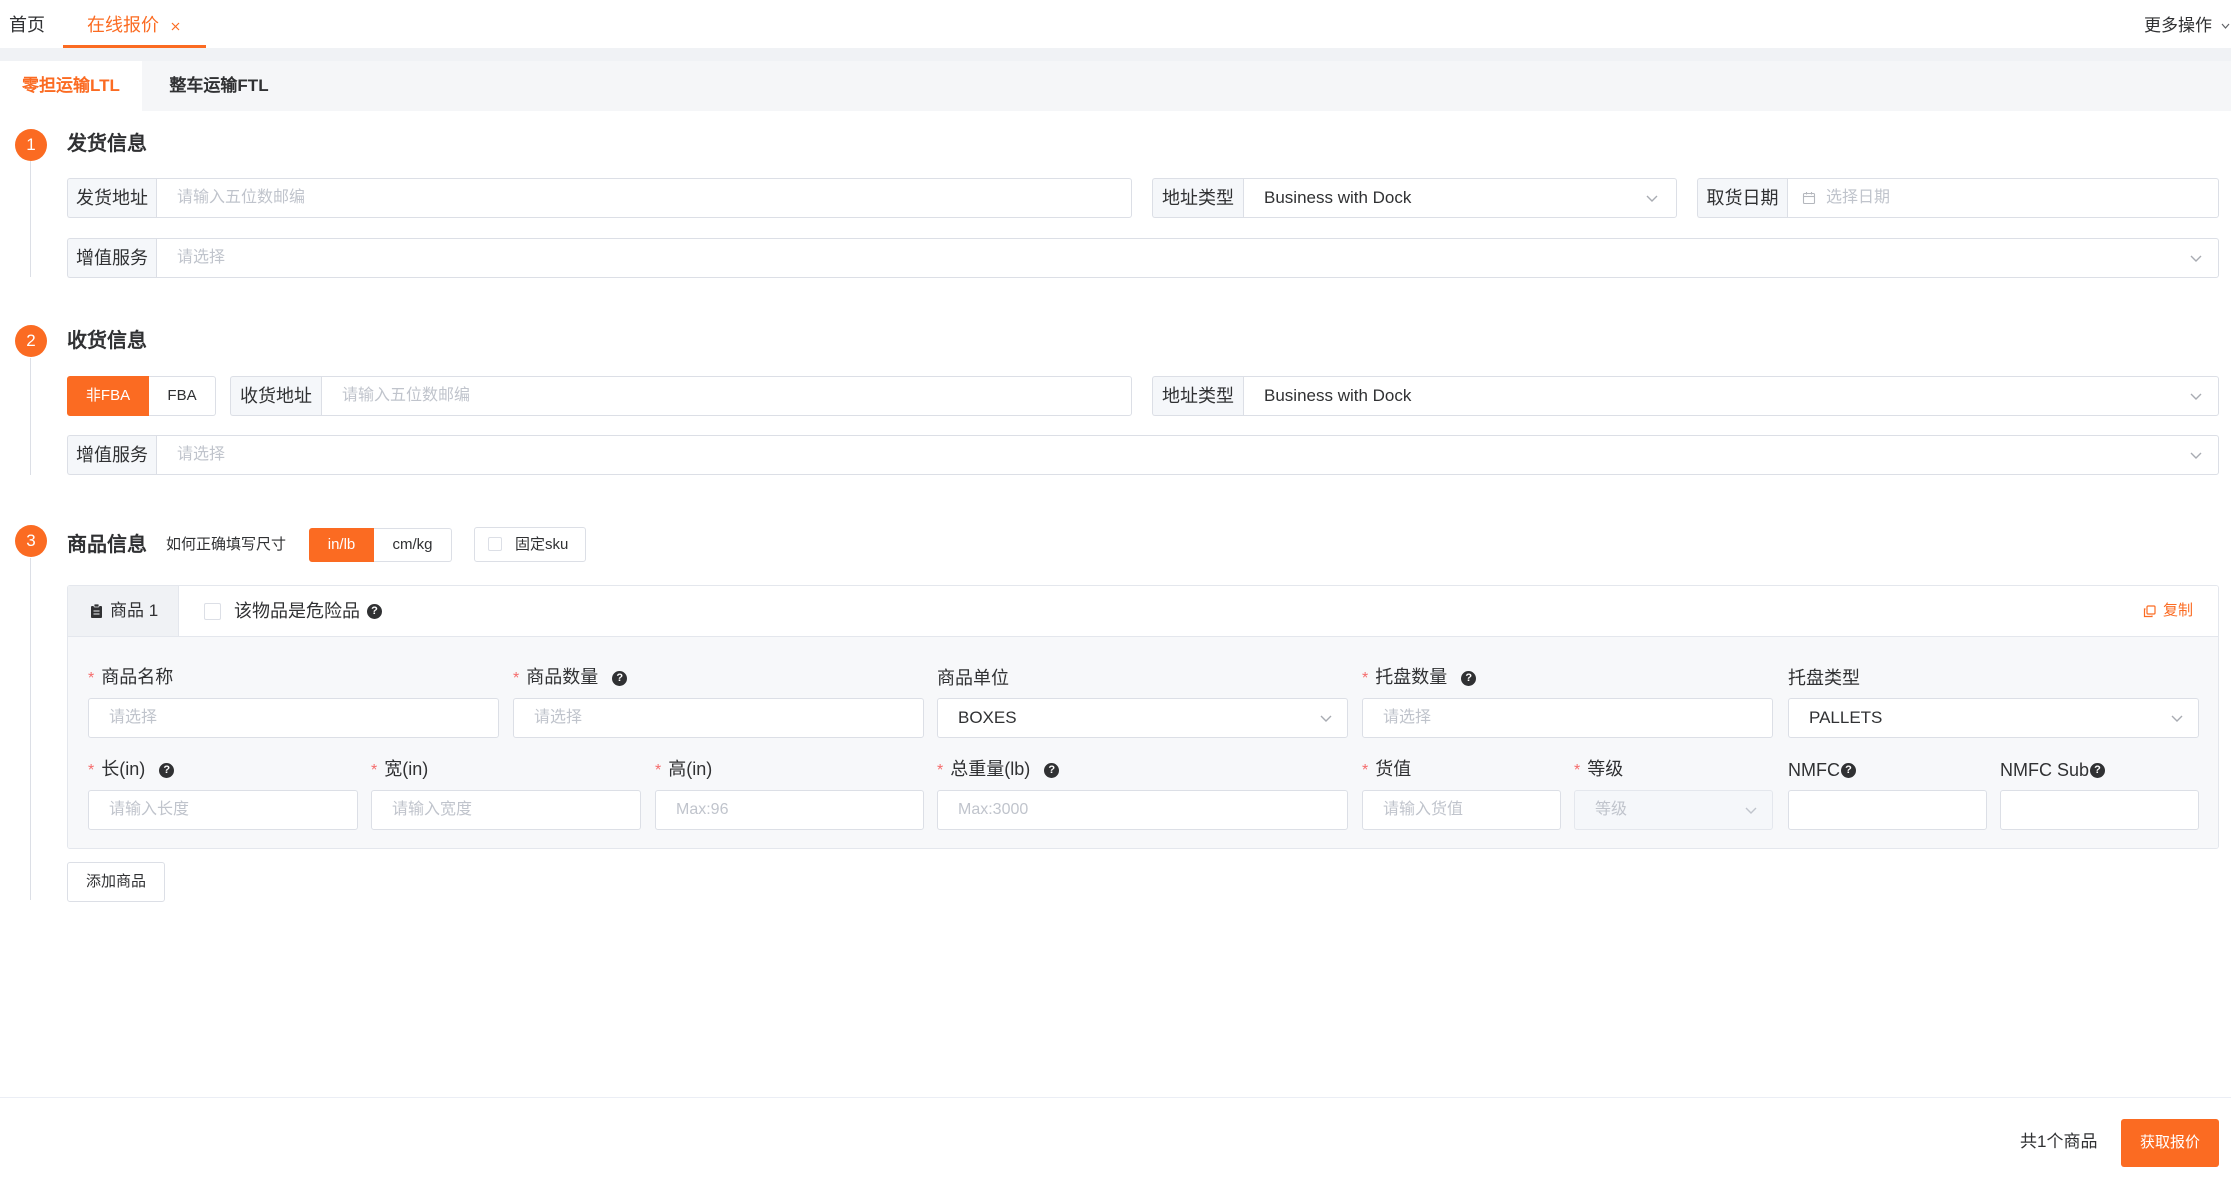 The width and height of the screenshot is (2231, 1177). I want to click on product-name-input, so click(293, 718).